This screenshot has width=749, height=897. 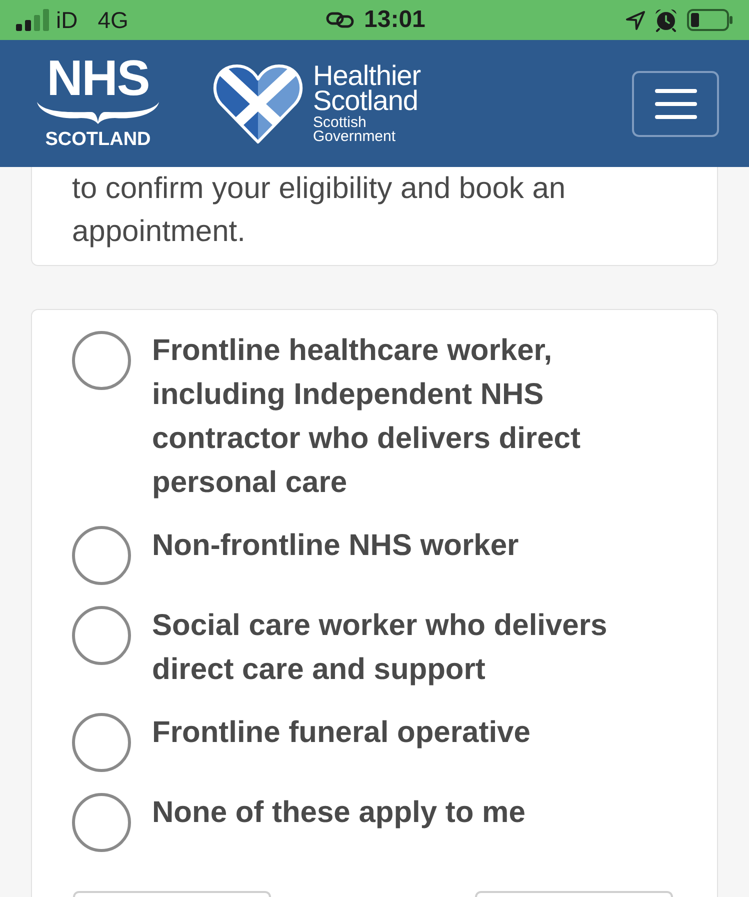 What do you see at coordinates (340, 20) in the screenshot?
I see `link-icon` at bounding box center [340, 20].